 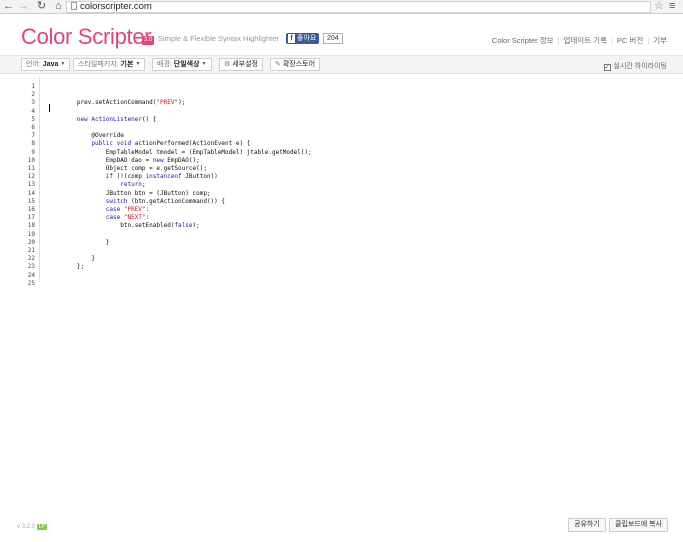 I want to click on link-updates: 업데이트 기록, so click(x=584, y=40).